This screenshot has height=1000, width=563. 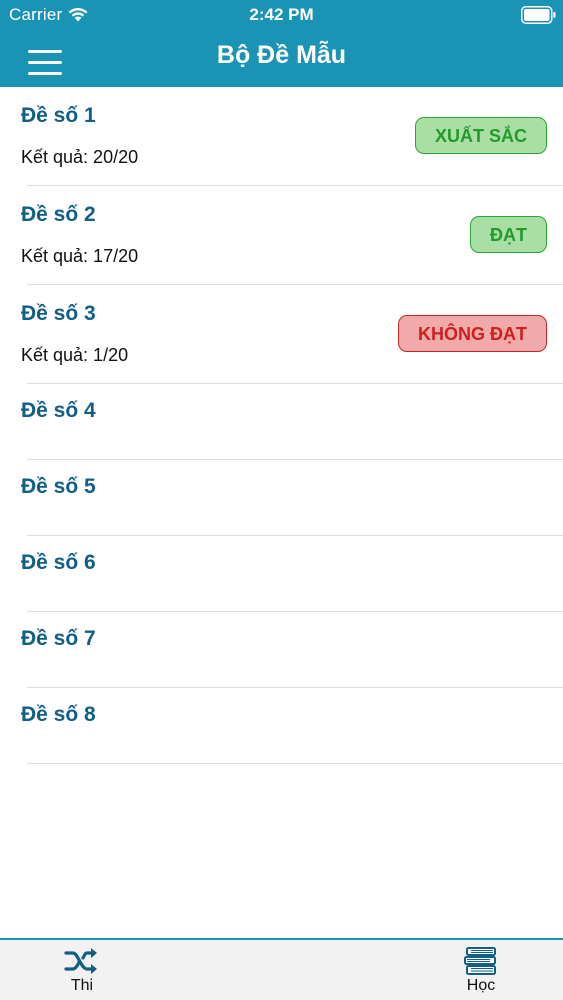 What do you see at coordinates (80, 961) in the screenshot?
I see `shuffle-icon` at bounding box center [80, 961].